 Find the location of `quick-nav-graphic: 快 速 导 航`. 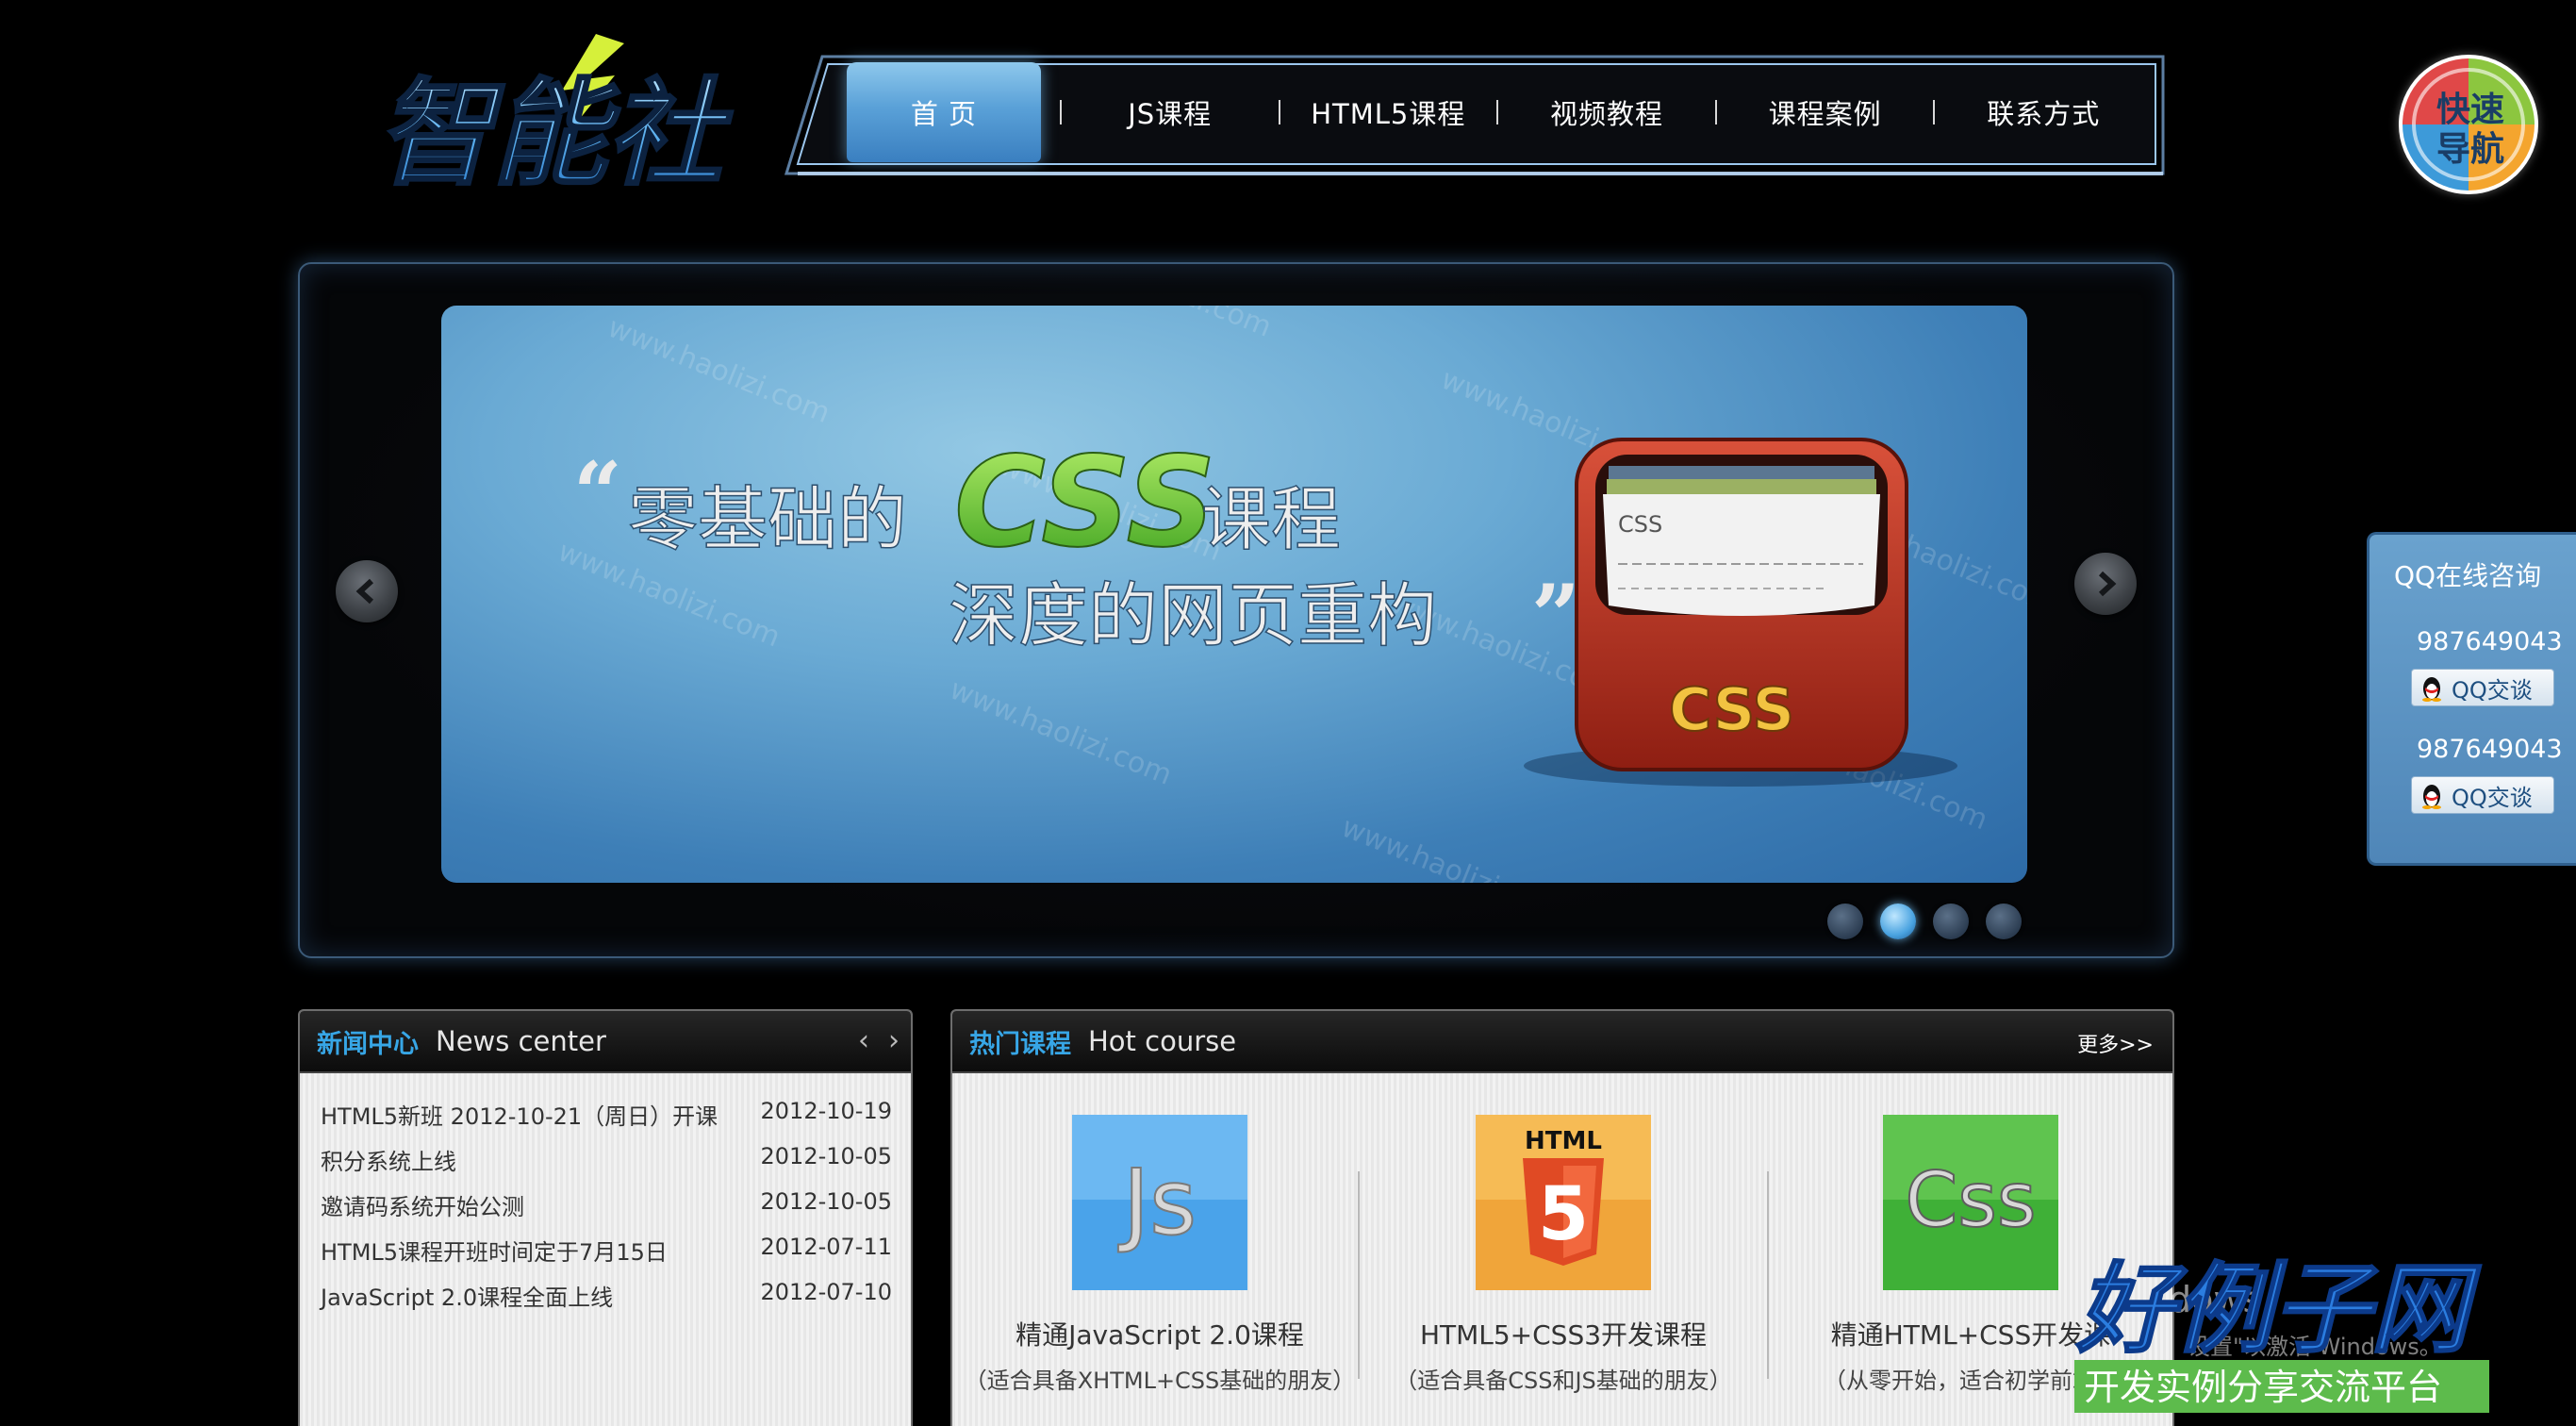

quick-nav-graphic: 快 速 导 航 is located at coordinates (2469, 125).